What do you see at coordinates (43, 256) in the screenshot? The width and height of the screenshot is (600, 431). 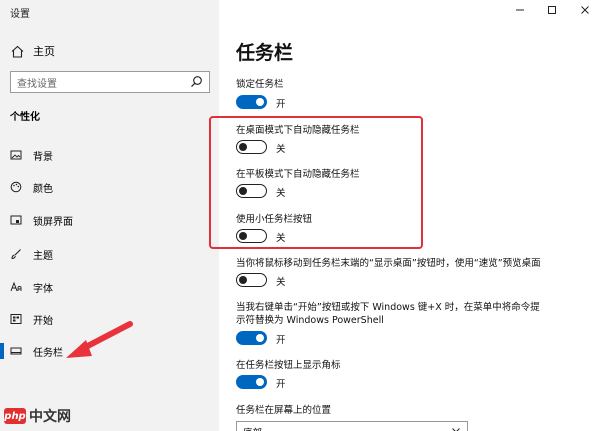 I see `sidebar-item-label: 主题` at bounding box center [43, 256].